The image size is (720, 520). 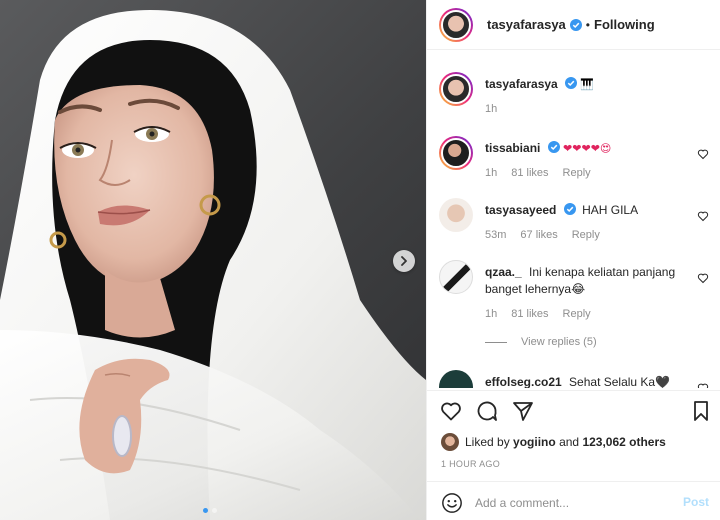 What do you see at coordinates (523, 411) in the screenshot?
I see `share-icon` at bounding box center [523, 411].